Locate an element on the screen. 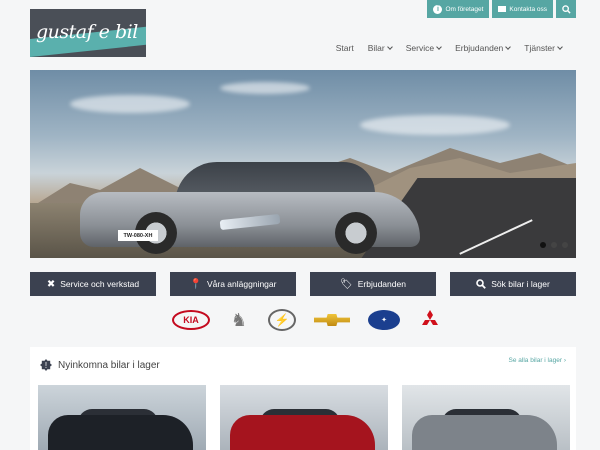 This screenshot has width=600, height=450. new-arrivals-heading: ! Nyinkomna bilar i lager is located at coordinates (100, 365).